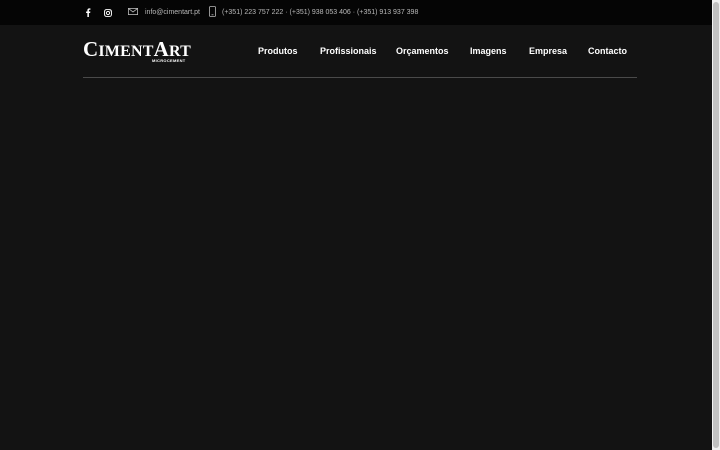  I want to click on nav-item-profissionais: Profissionais, so click(348, 51).